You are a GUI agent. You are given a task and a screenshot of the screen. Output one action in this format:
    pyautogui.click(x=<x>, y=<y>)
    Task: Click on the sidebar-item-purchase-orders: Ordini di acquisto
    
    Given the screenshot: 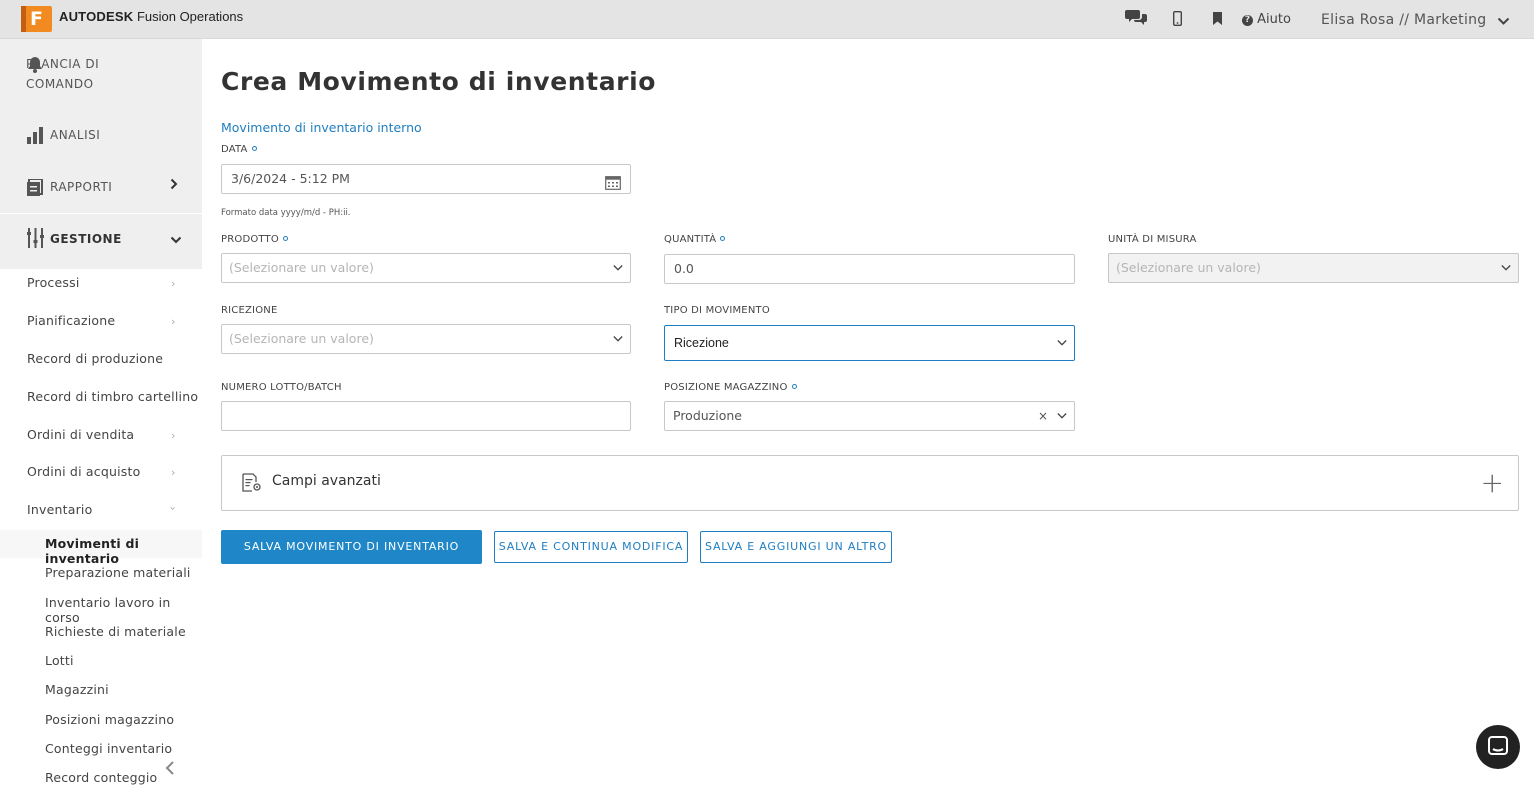 What is the action you would take?
    pyautogui.click(x=83, y=471)
    